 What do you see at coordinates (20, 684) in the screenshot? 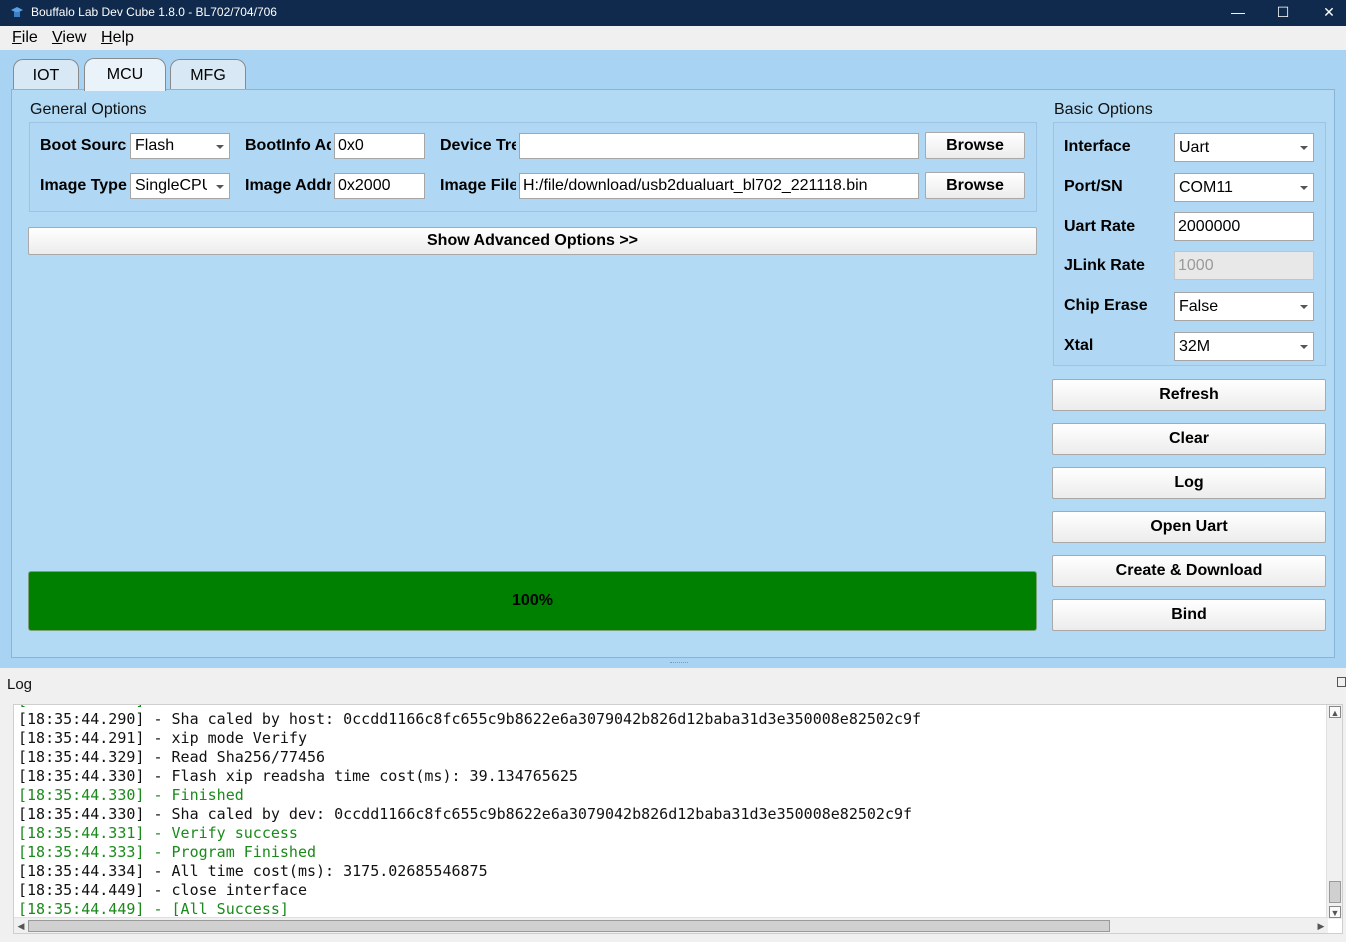
I see `log-dock-title: Log` at bounding box center [20, 684].